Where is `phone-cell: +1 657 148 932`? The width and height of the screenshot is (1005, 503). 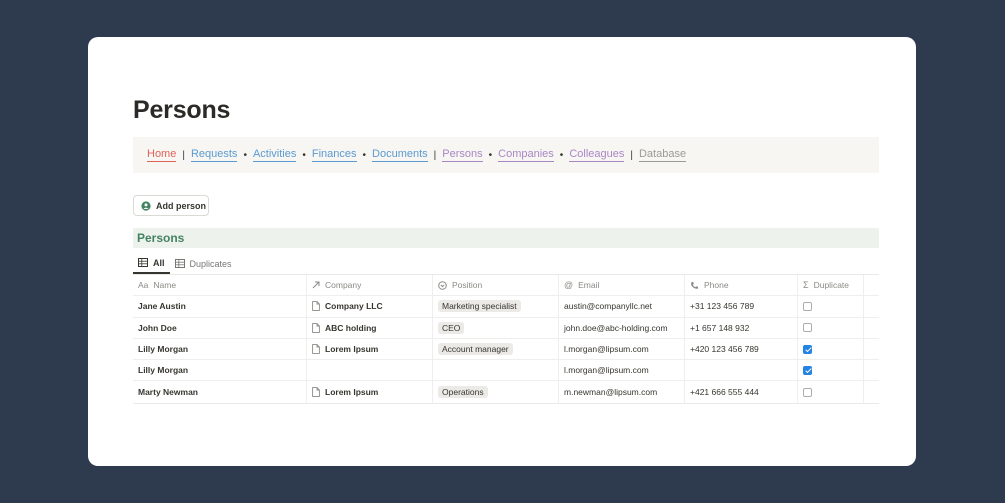 phone-cell: +1 657 148 932 is located at coordinates (741, 327).